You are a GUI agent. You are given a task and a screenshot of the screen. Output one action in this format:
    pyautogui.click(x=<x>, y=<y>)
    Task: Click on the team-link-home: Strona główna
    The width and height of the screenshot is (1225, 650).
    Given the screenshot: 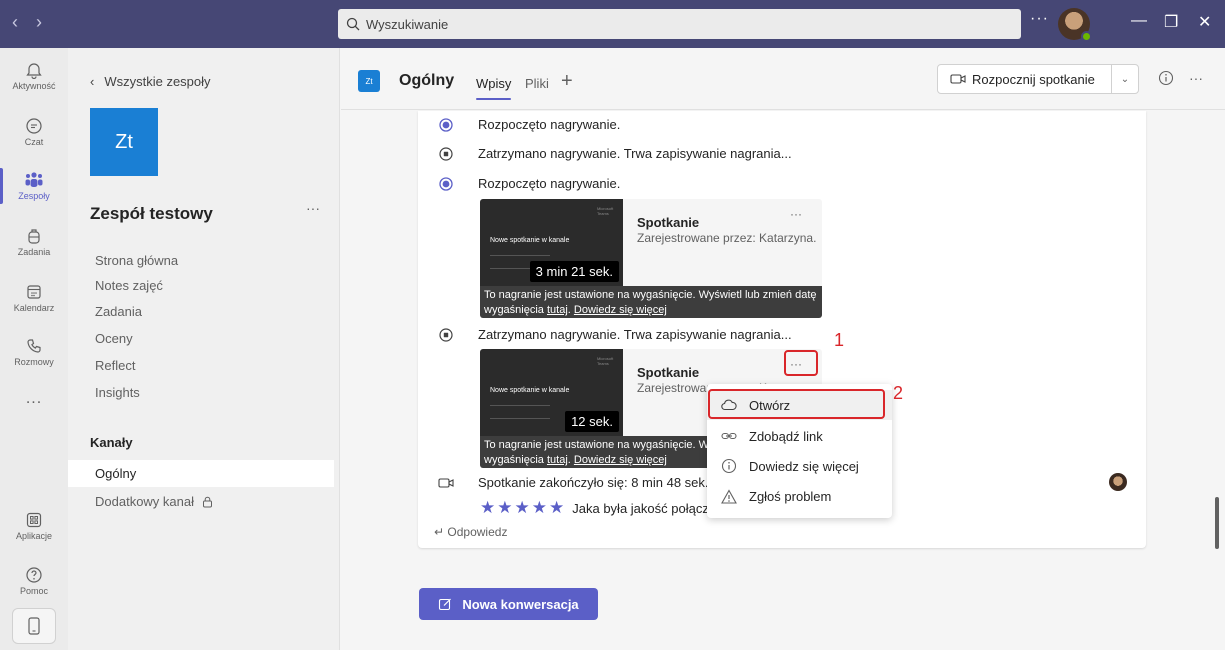 What is the action you would take?
    pyautogui.click(x=136, y=260)
    